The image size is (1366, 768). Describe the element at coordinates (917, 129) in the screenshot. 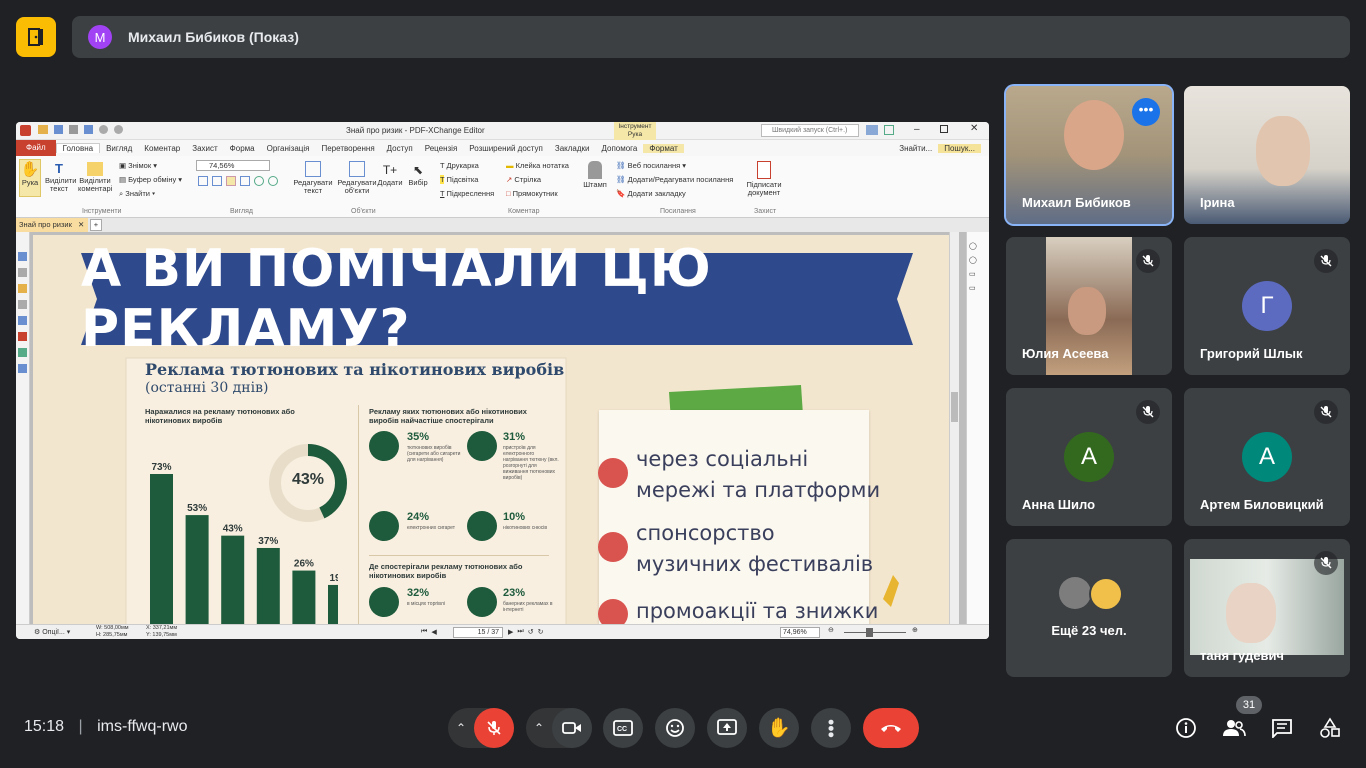

I see `minimize-button: –` at that location.